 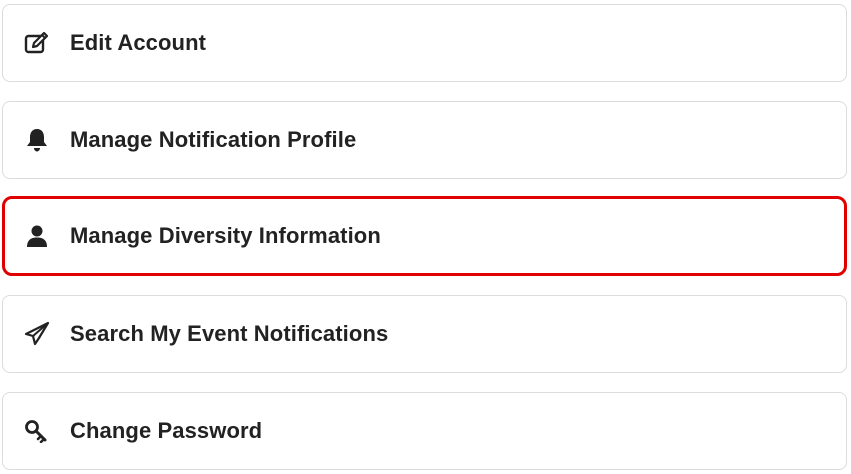 I want to click on edit-account-label: Edit Account, so click(x=138, y=42).